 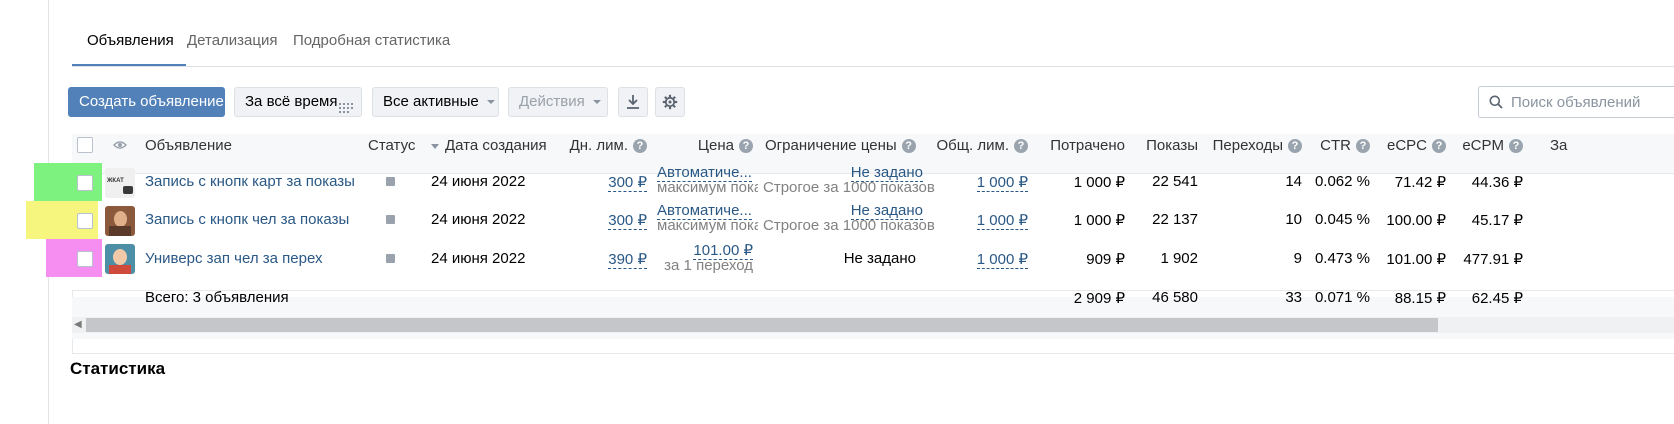 I want to click on total-ecpc: 88.15 ₽, so click(x=1420, y=298).